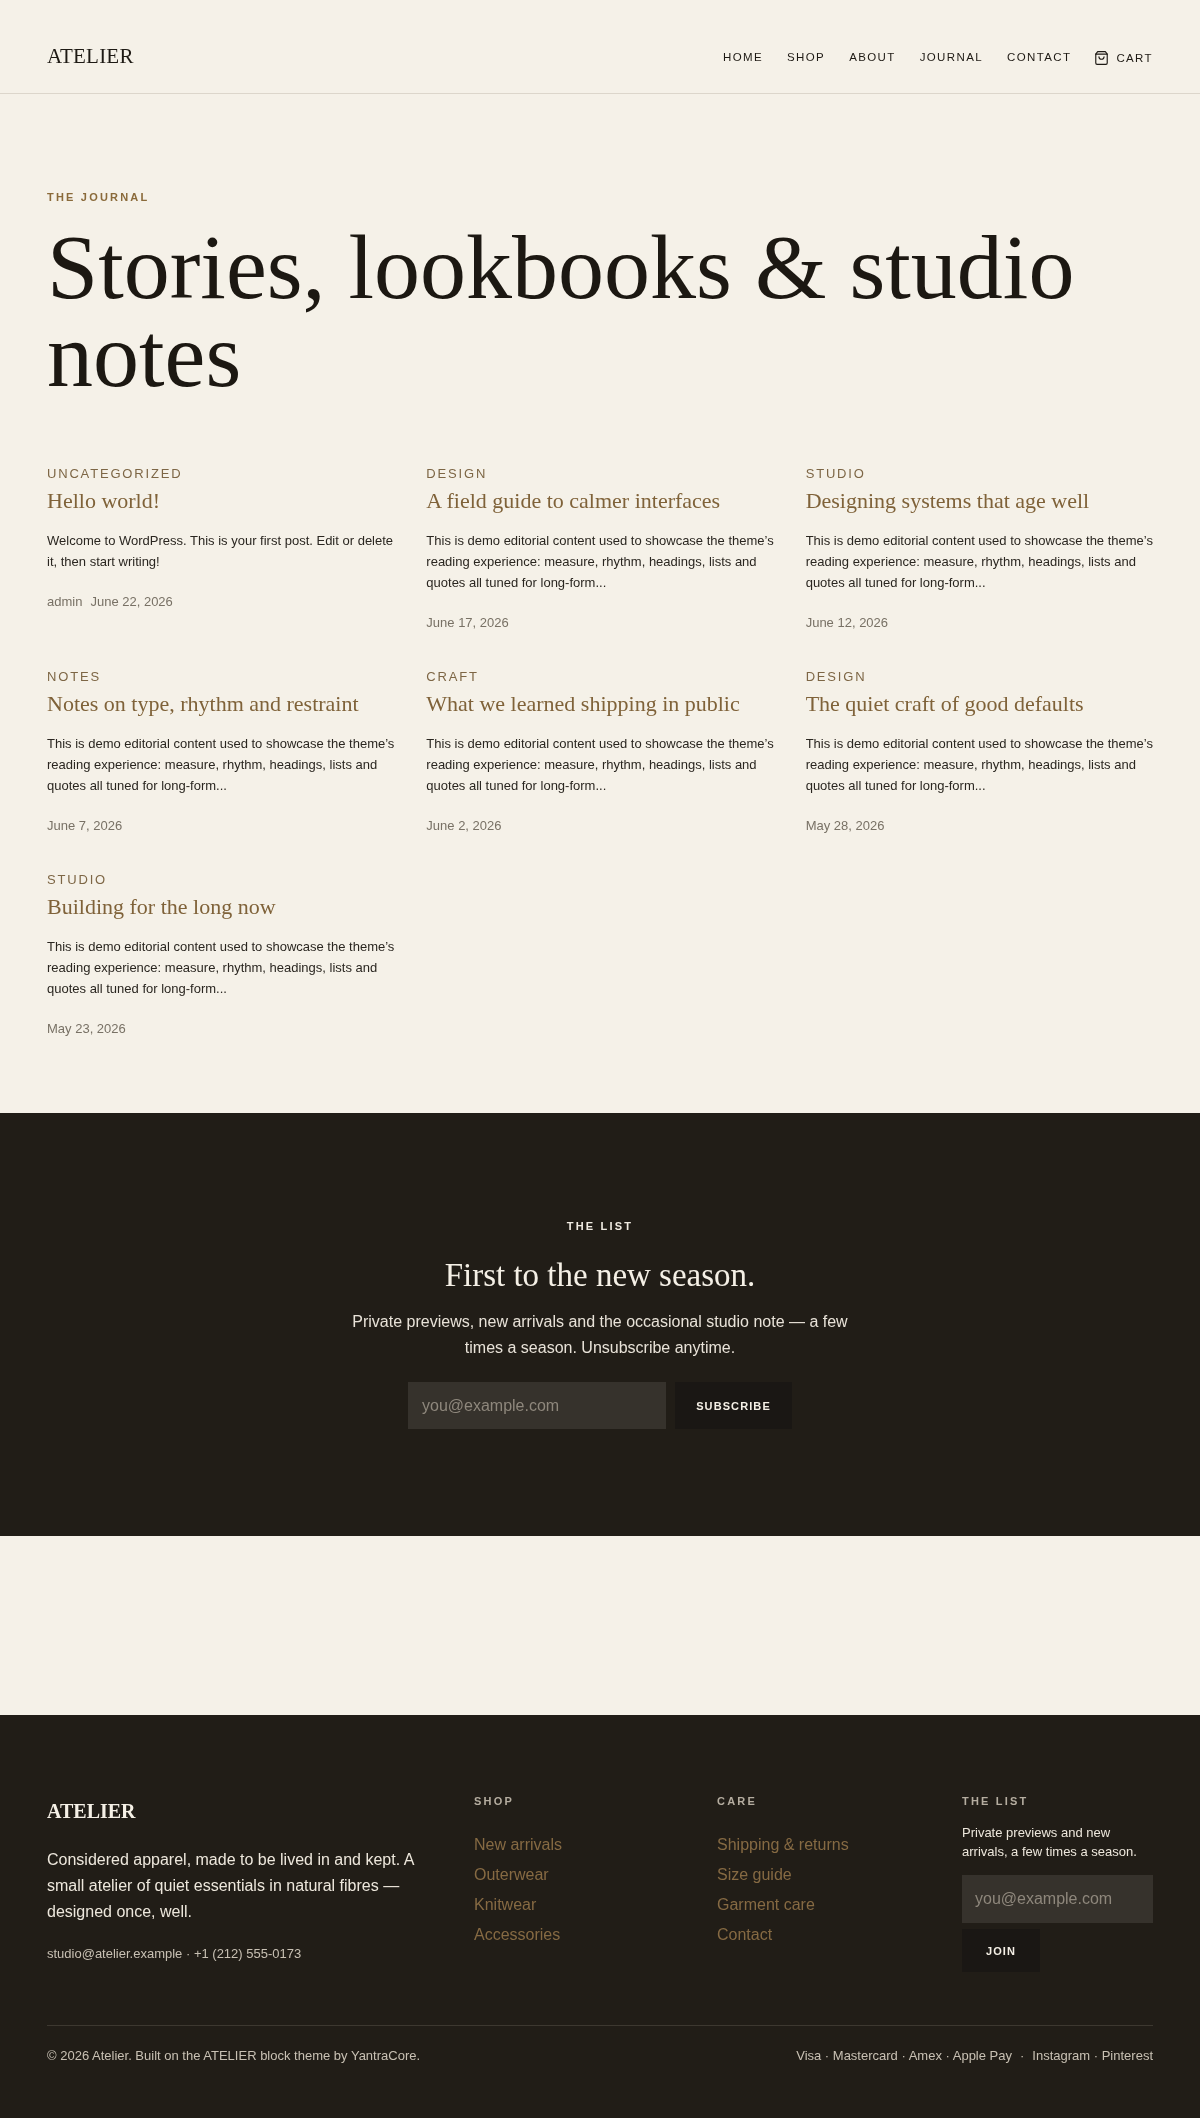 Image resolution: width=1200 pixels, height=2118 pixels. Describe the element at coordinates (737, 1801) in the screenshot. I see `footer-heading: CARE` at that location.